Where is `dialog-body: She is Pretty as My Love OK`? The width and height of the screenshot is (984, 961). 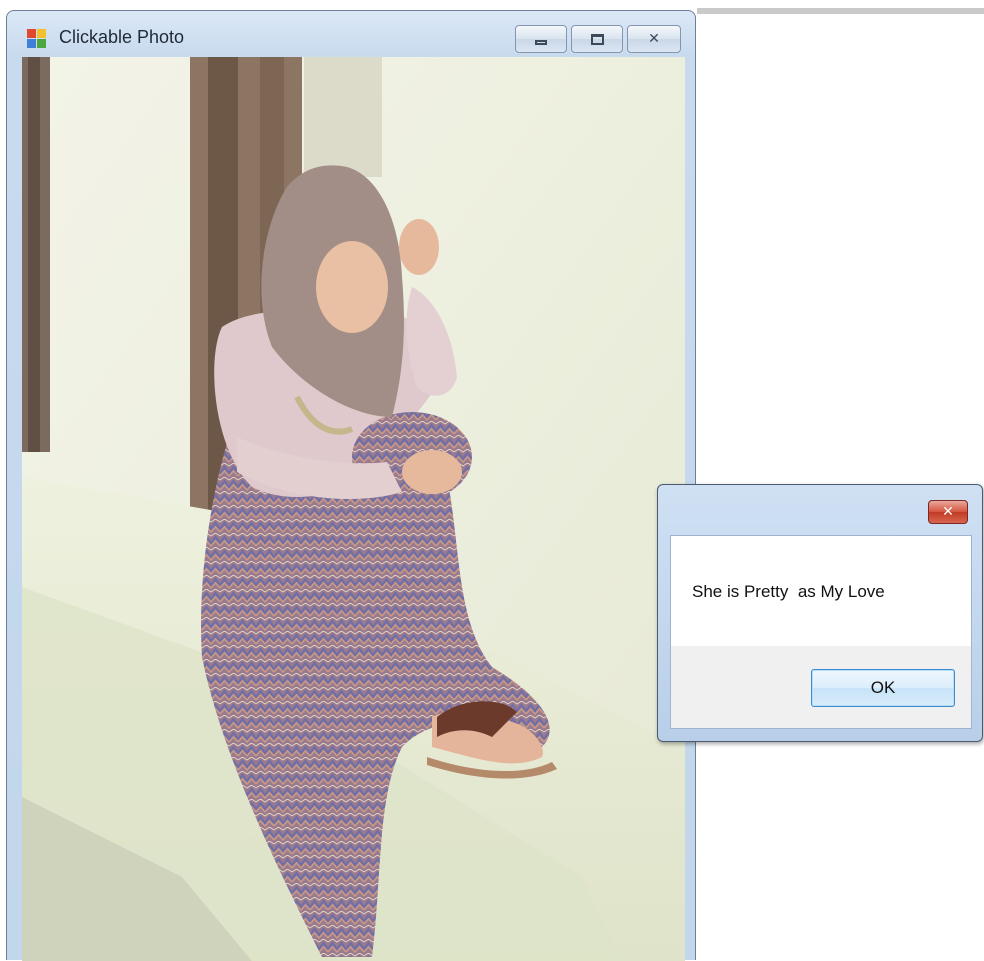 dialog-body: She is Pretty as My Love OK is located at coordinates (821, 632).